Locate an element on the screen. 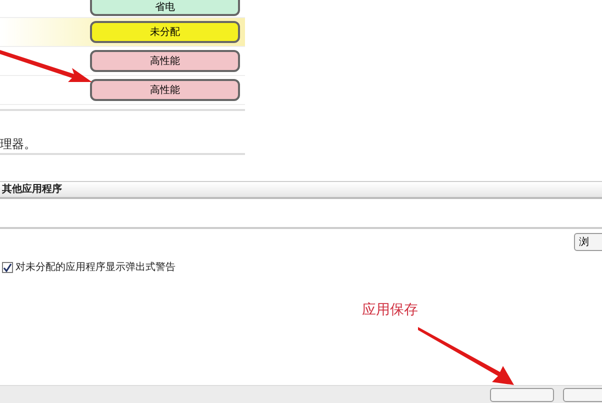 This screenshot has width=602, height=403. annotation-text: 应用保存 is located at coordinates (390, 310).